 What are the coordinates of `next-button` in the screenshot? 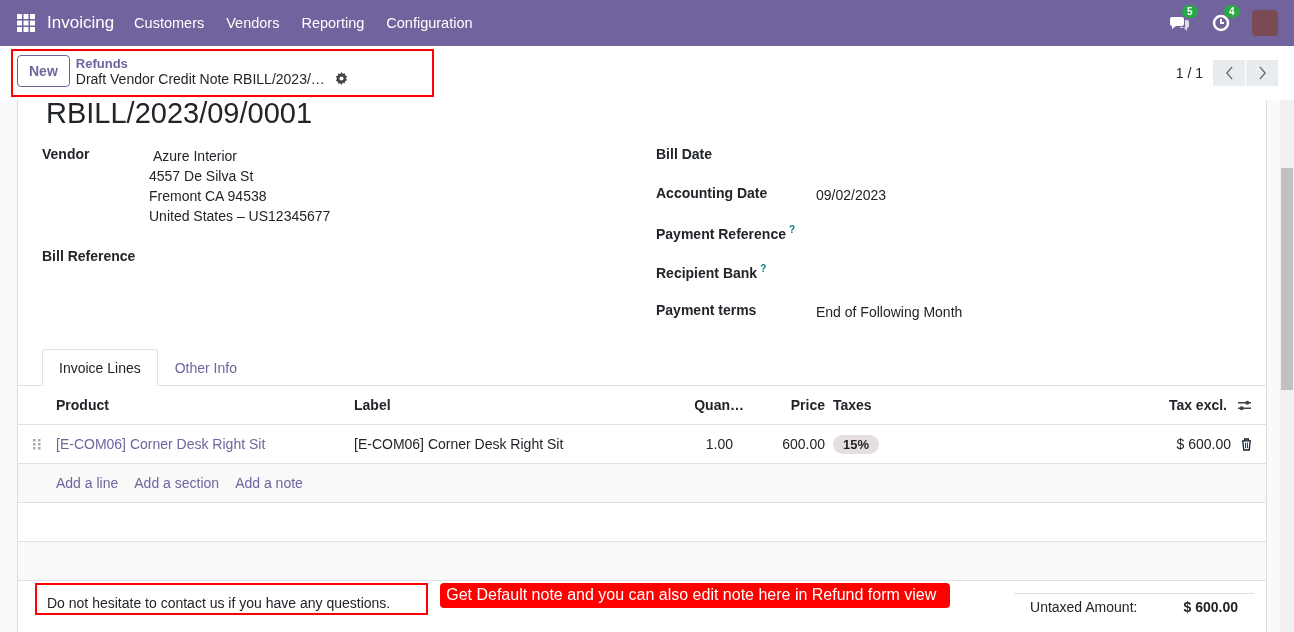 It's located at (1262, 73).